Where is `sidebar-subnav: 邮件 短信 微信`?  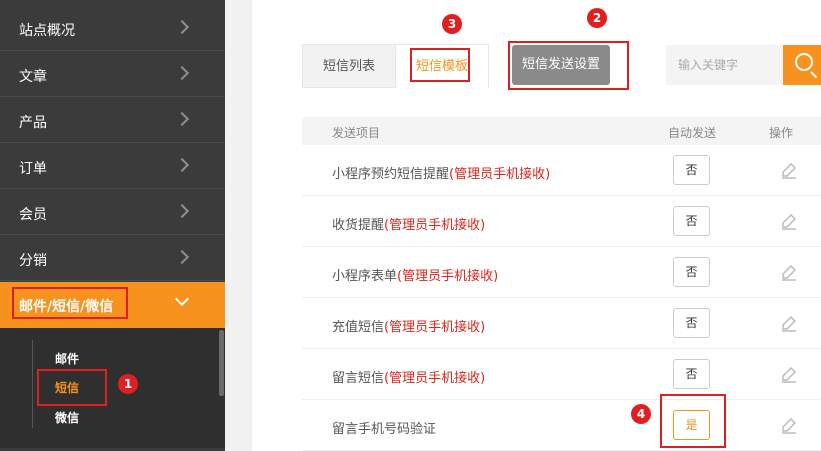 sidebar-subnav: 邮件 短信 微信 is located at coordinates (112, 388).